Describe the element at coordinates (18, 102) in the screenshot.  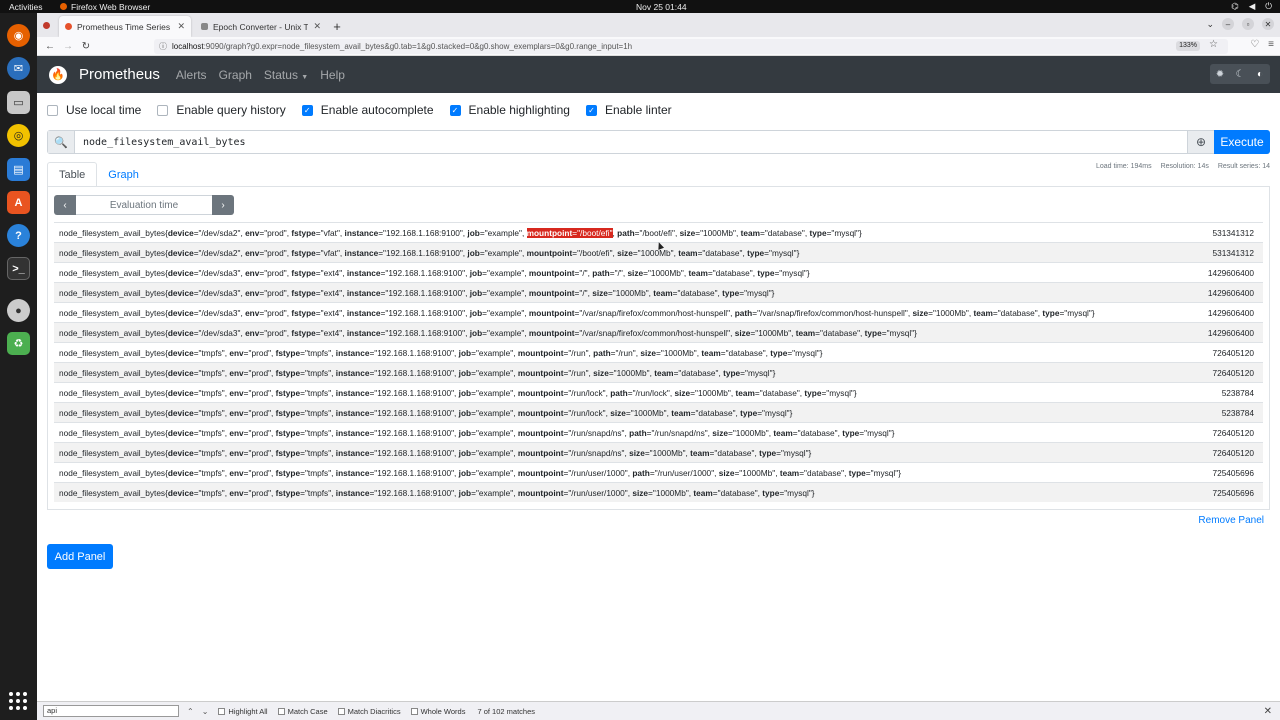
I see `dock-files-icon: ▭` at that location.